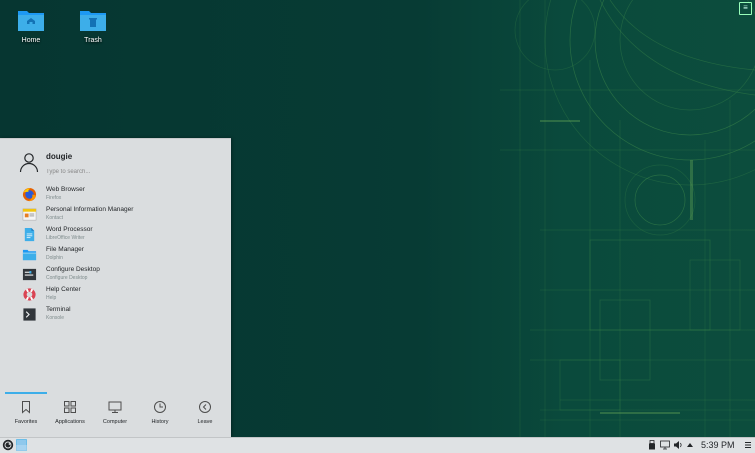 Image resolution: width=755 pixels, height=453 pixels. Describe the element at coordinates (65, 238) in the screenshot. I see `app-subtitle: LibreOffice Writer` at that location.